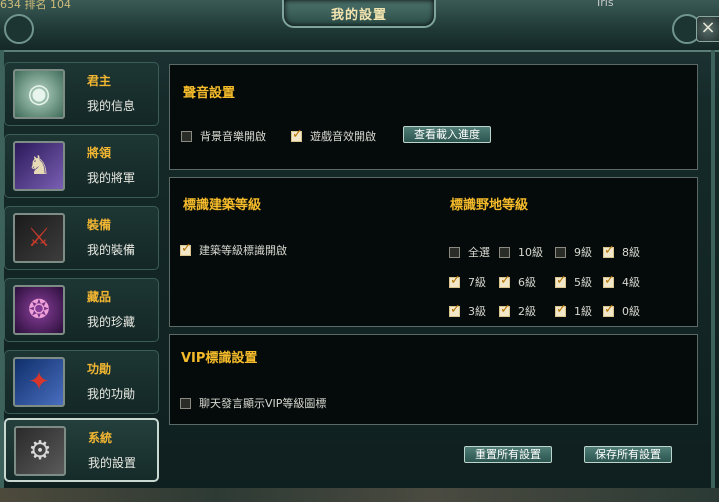  I want to click on sfx-checkbox, so click(297, 134).